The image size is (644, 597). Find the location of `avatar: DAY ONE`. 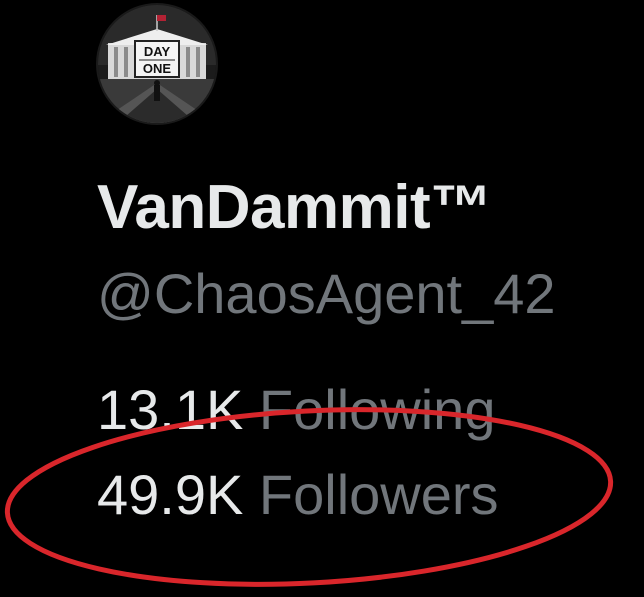

avatar: DAY ONE is located at coordinates (157, 64).